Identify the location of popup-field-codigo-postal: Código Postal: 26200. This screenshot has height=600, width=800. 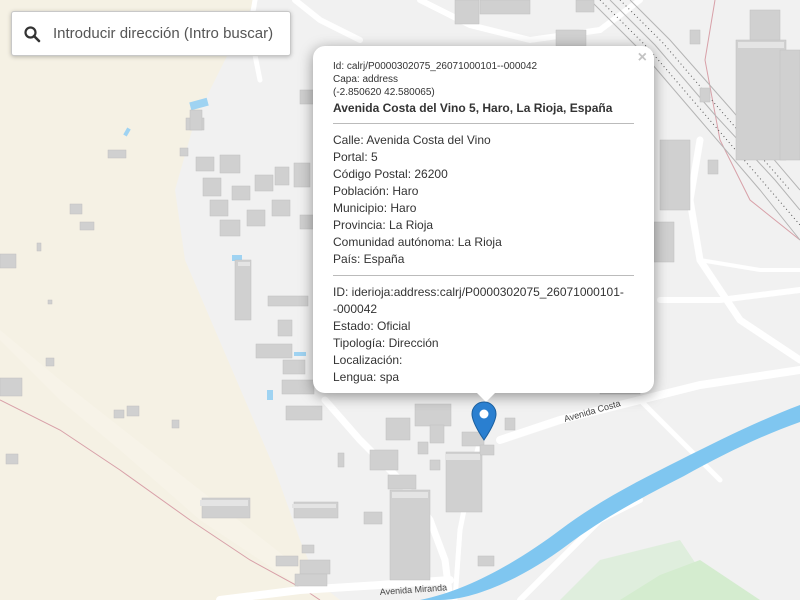
(390, 174).